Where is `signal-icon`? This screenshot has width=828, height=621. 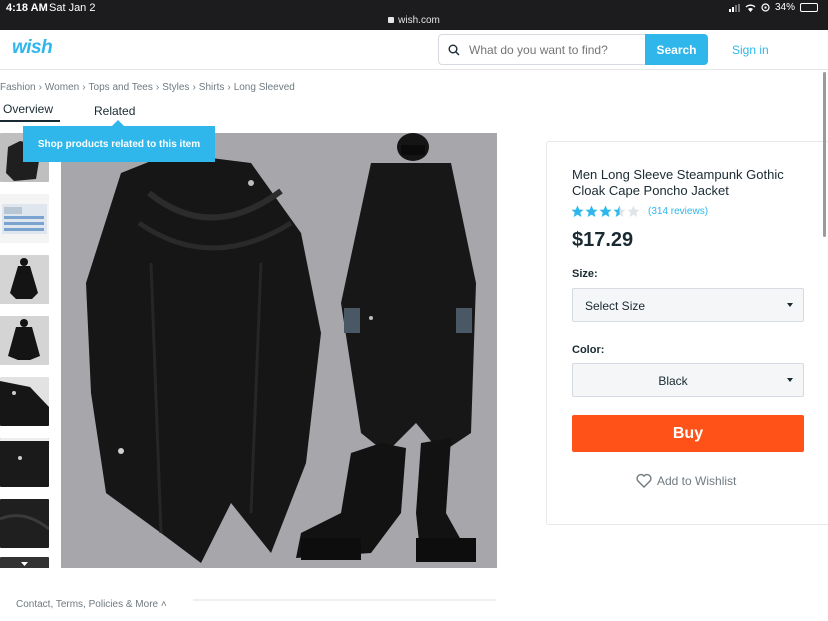
signal-icon is located at coordinates (734, 7).